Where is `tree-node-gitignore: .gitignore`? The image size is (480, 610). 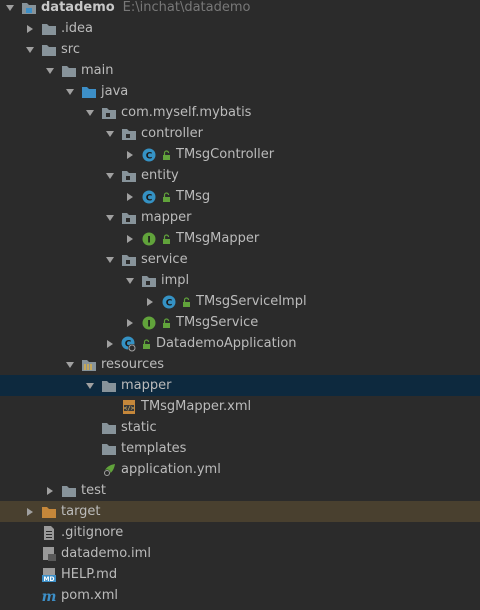 tree-node-gitignore: .gitignore is located at coordinates (240, 532).